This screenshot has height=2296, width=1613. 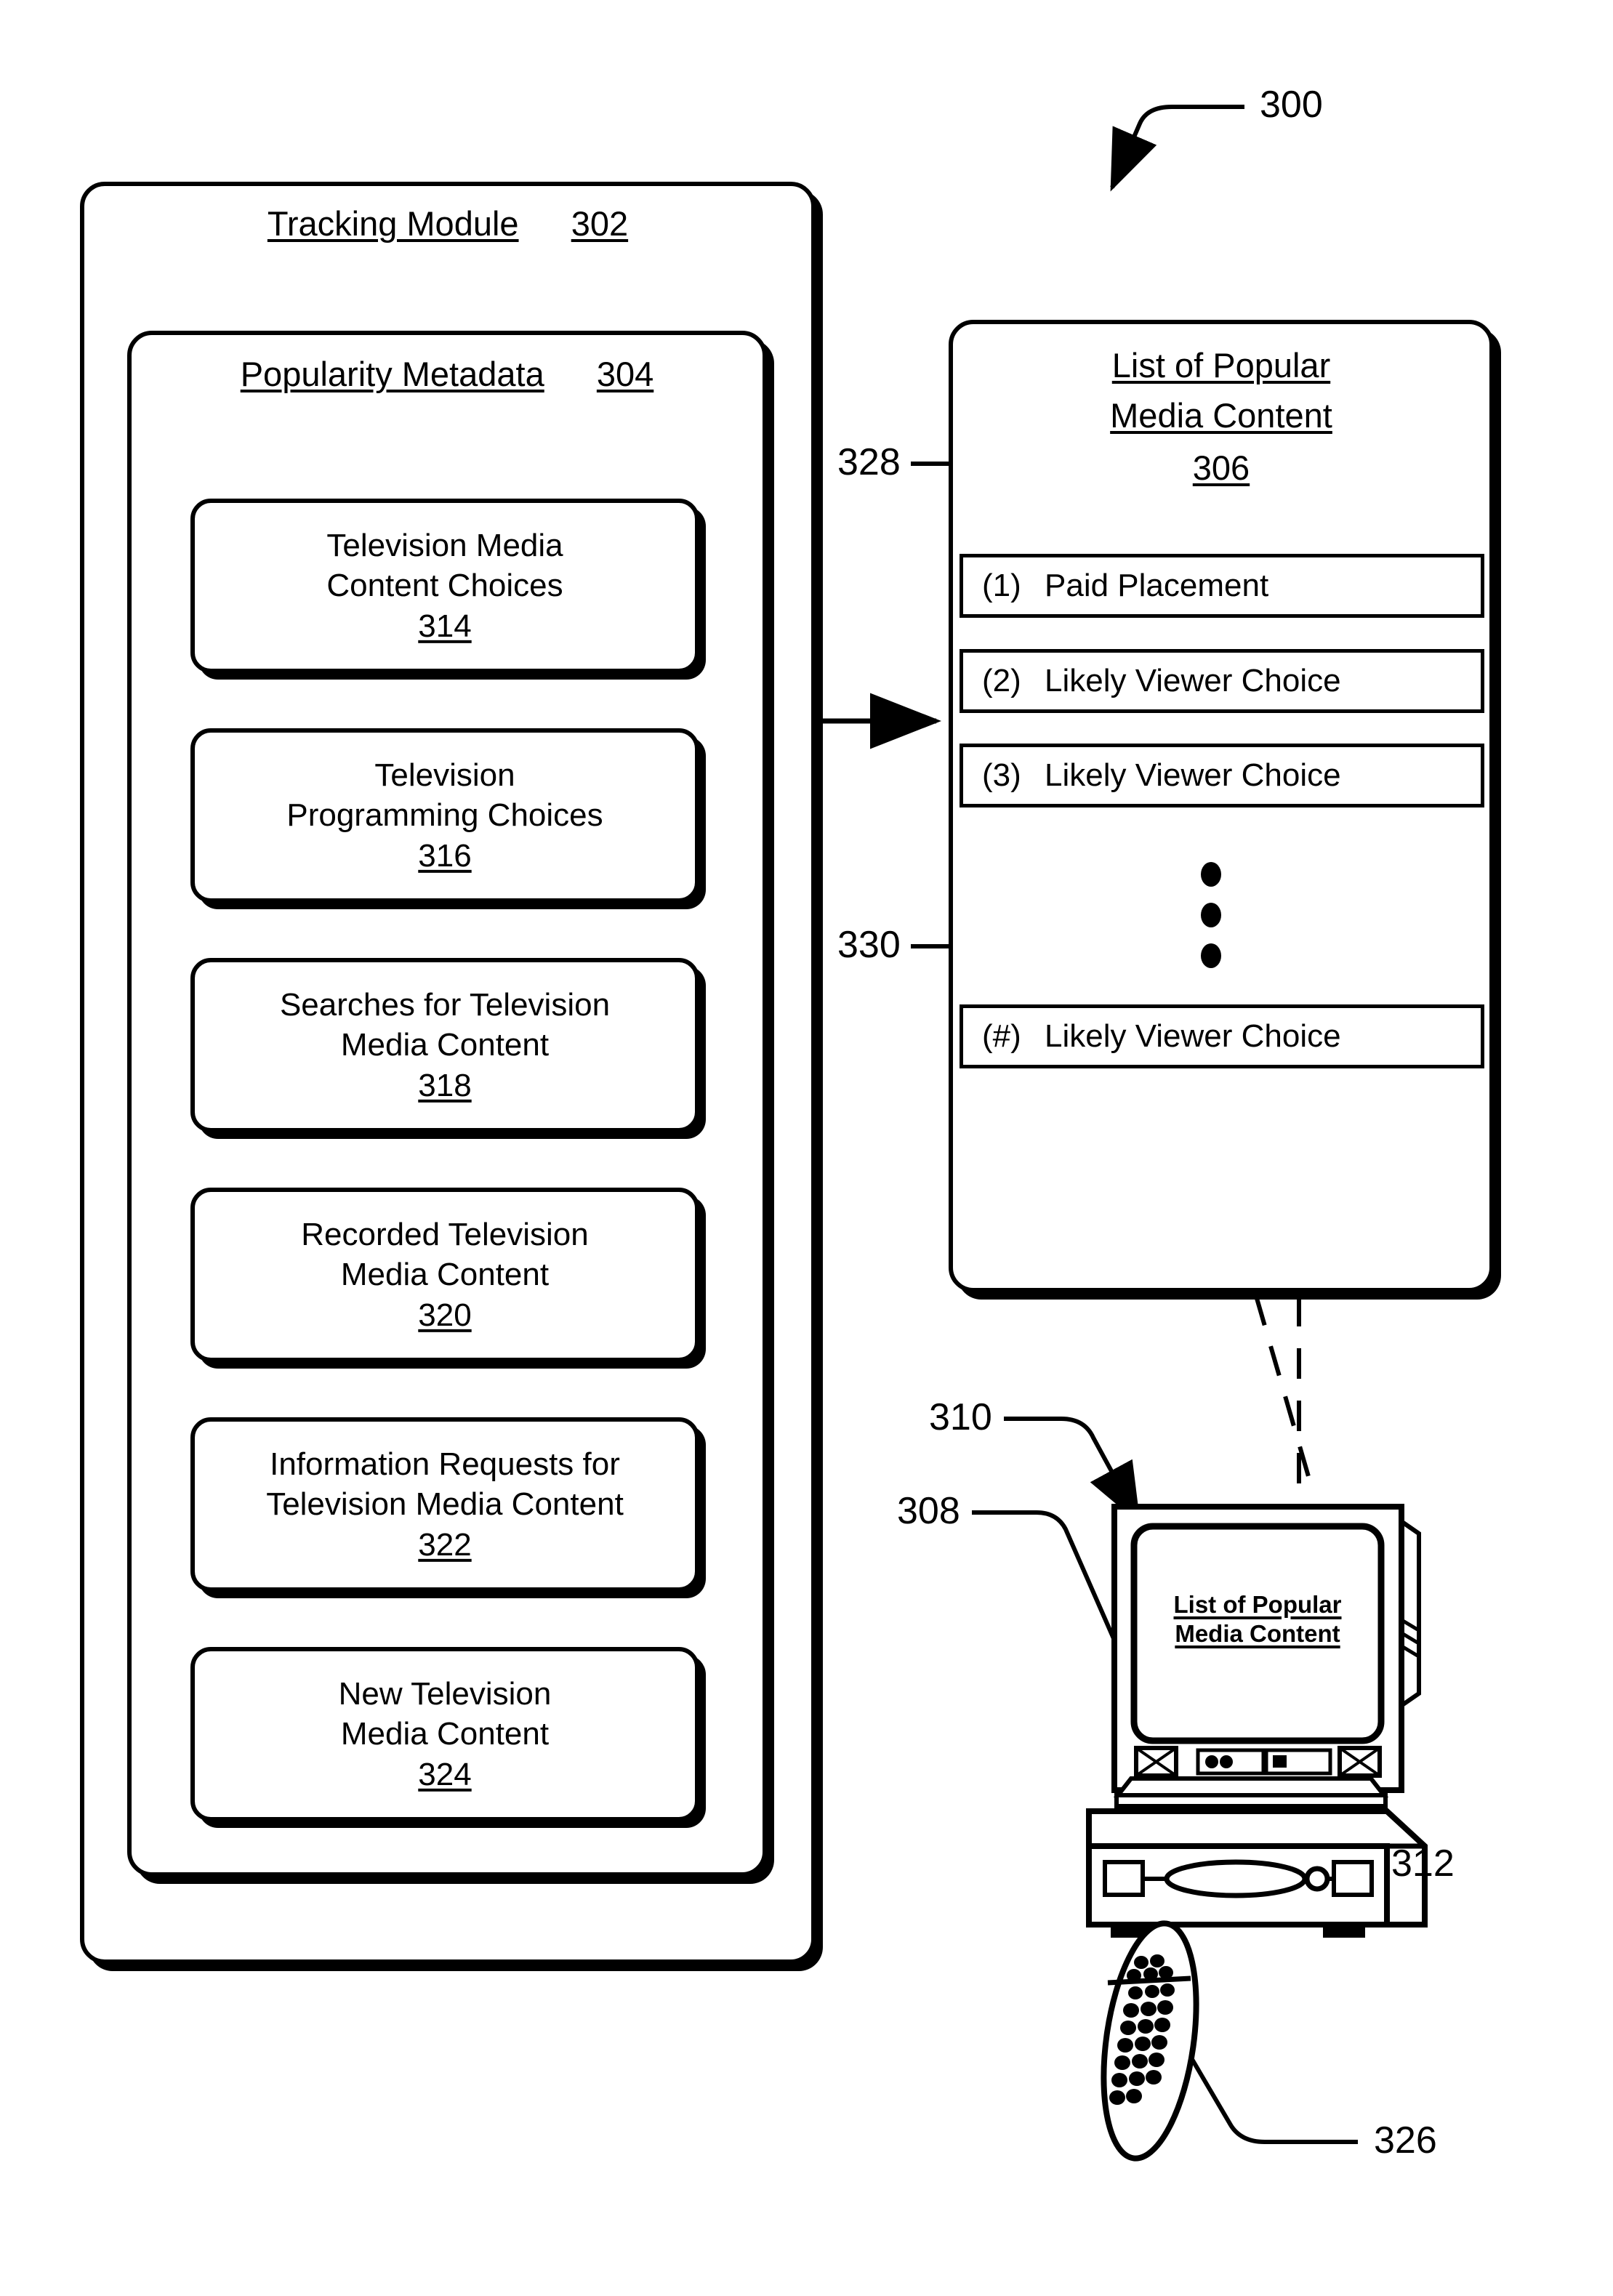 I want to click on popular-list-row-rank: (2), so click(x=1001, y=680).